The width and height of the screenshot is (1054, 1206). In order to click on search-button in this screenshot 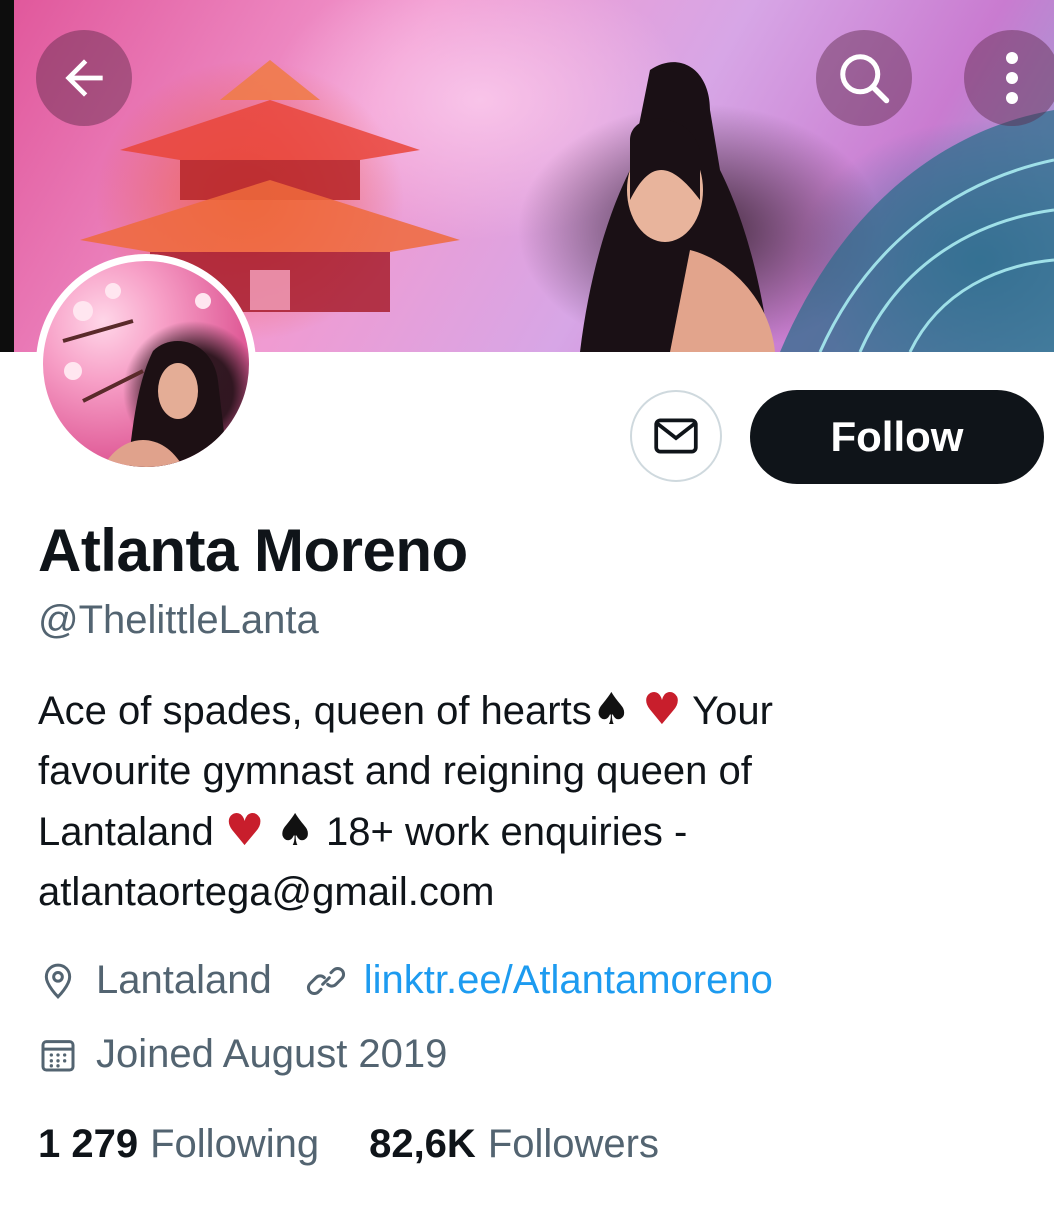, I will do `click(864, 78)`.